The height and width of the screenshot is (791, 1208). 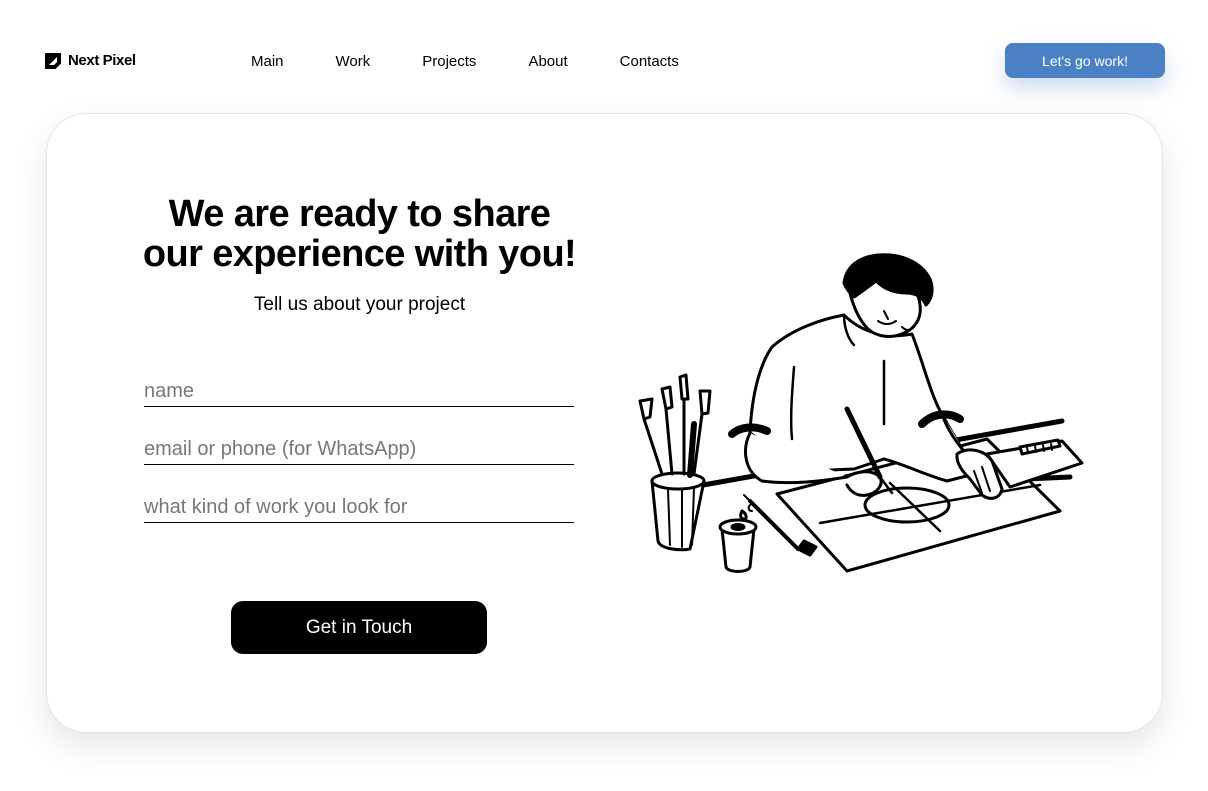 I want to click on nav-link-projects: Projects, so click(x=449, y=62).